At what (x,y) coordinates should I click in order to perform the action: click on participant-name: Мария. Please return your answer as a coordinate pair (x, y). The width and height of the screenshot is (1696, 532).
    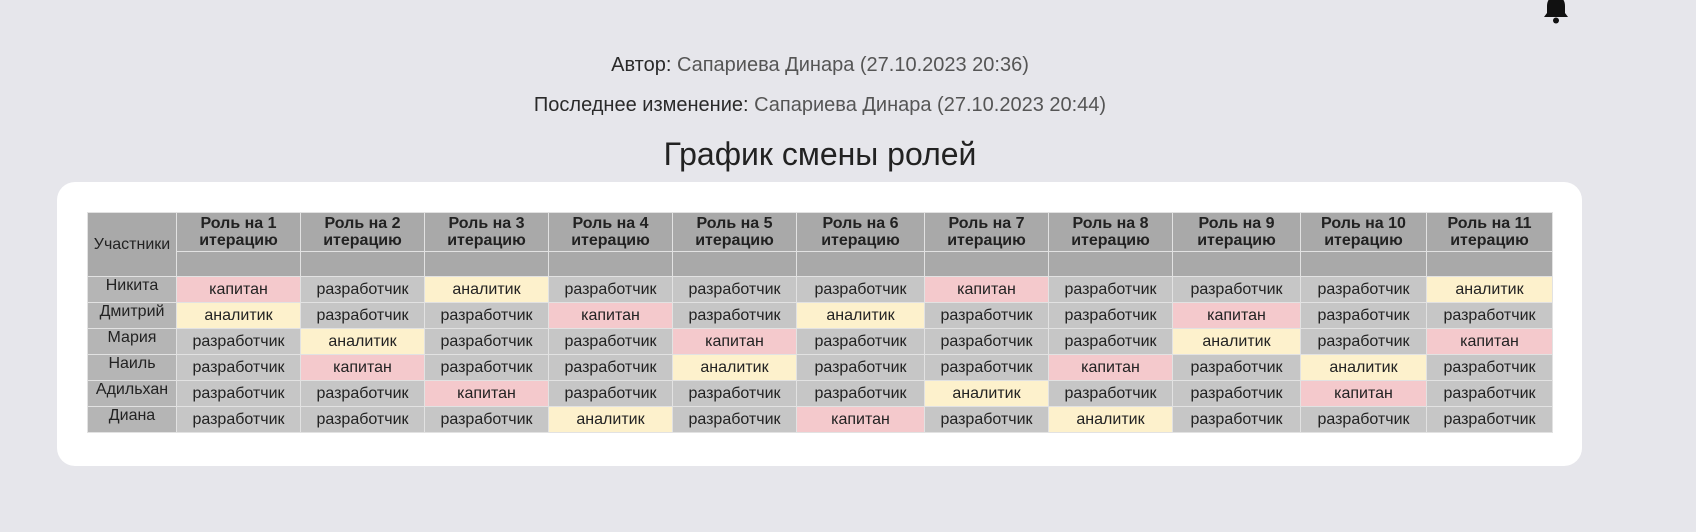
    Looking at the image, I should click on (132, 341).